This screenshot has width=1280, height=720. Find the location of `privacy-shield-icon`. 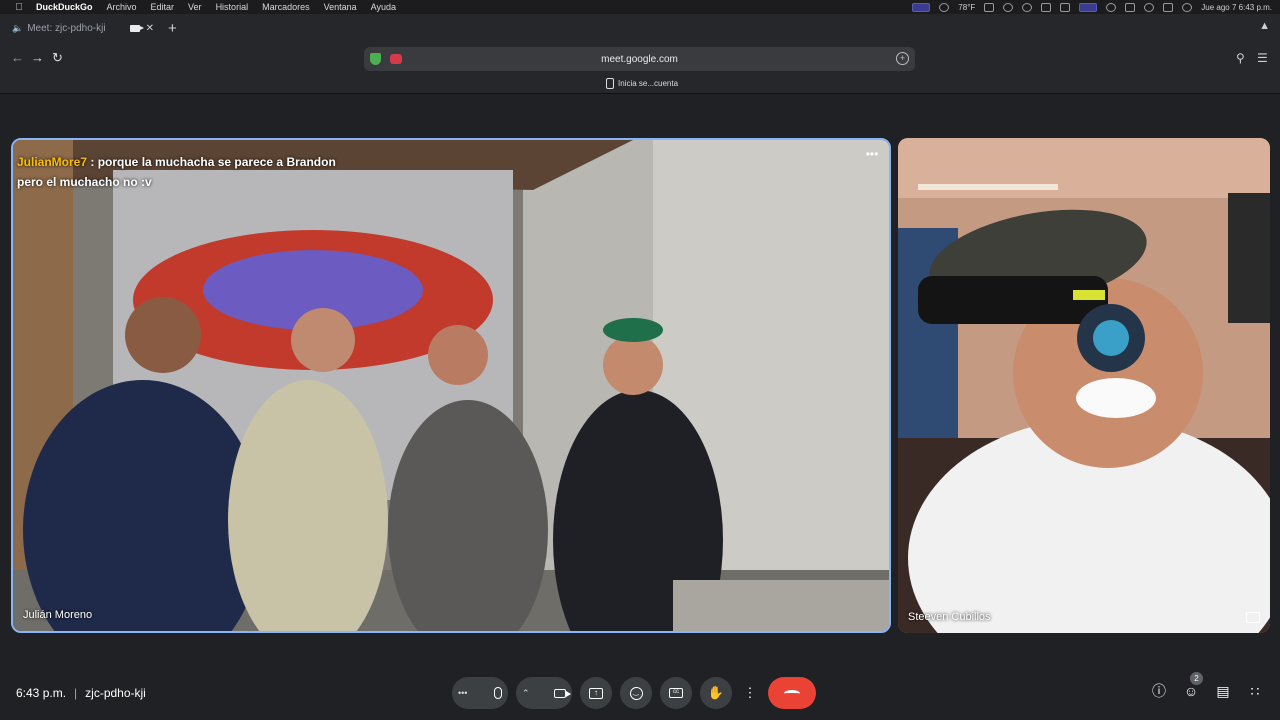

privacy-shield-icon is located at coordinates (375, 59).